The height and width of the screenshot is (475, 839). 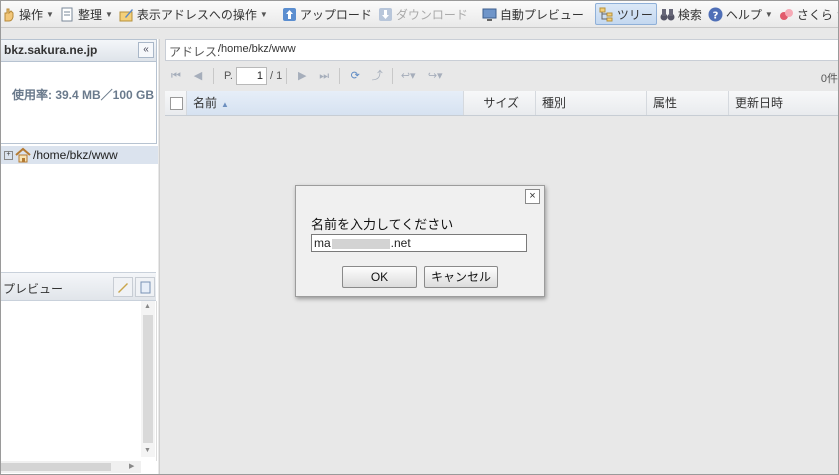 What do you see at coordinates (147, 306) in the screenshot?
I see `scroll-up-icon: ▲` at bounding box center [147, 306].